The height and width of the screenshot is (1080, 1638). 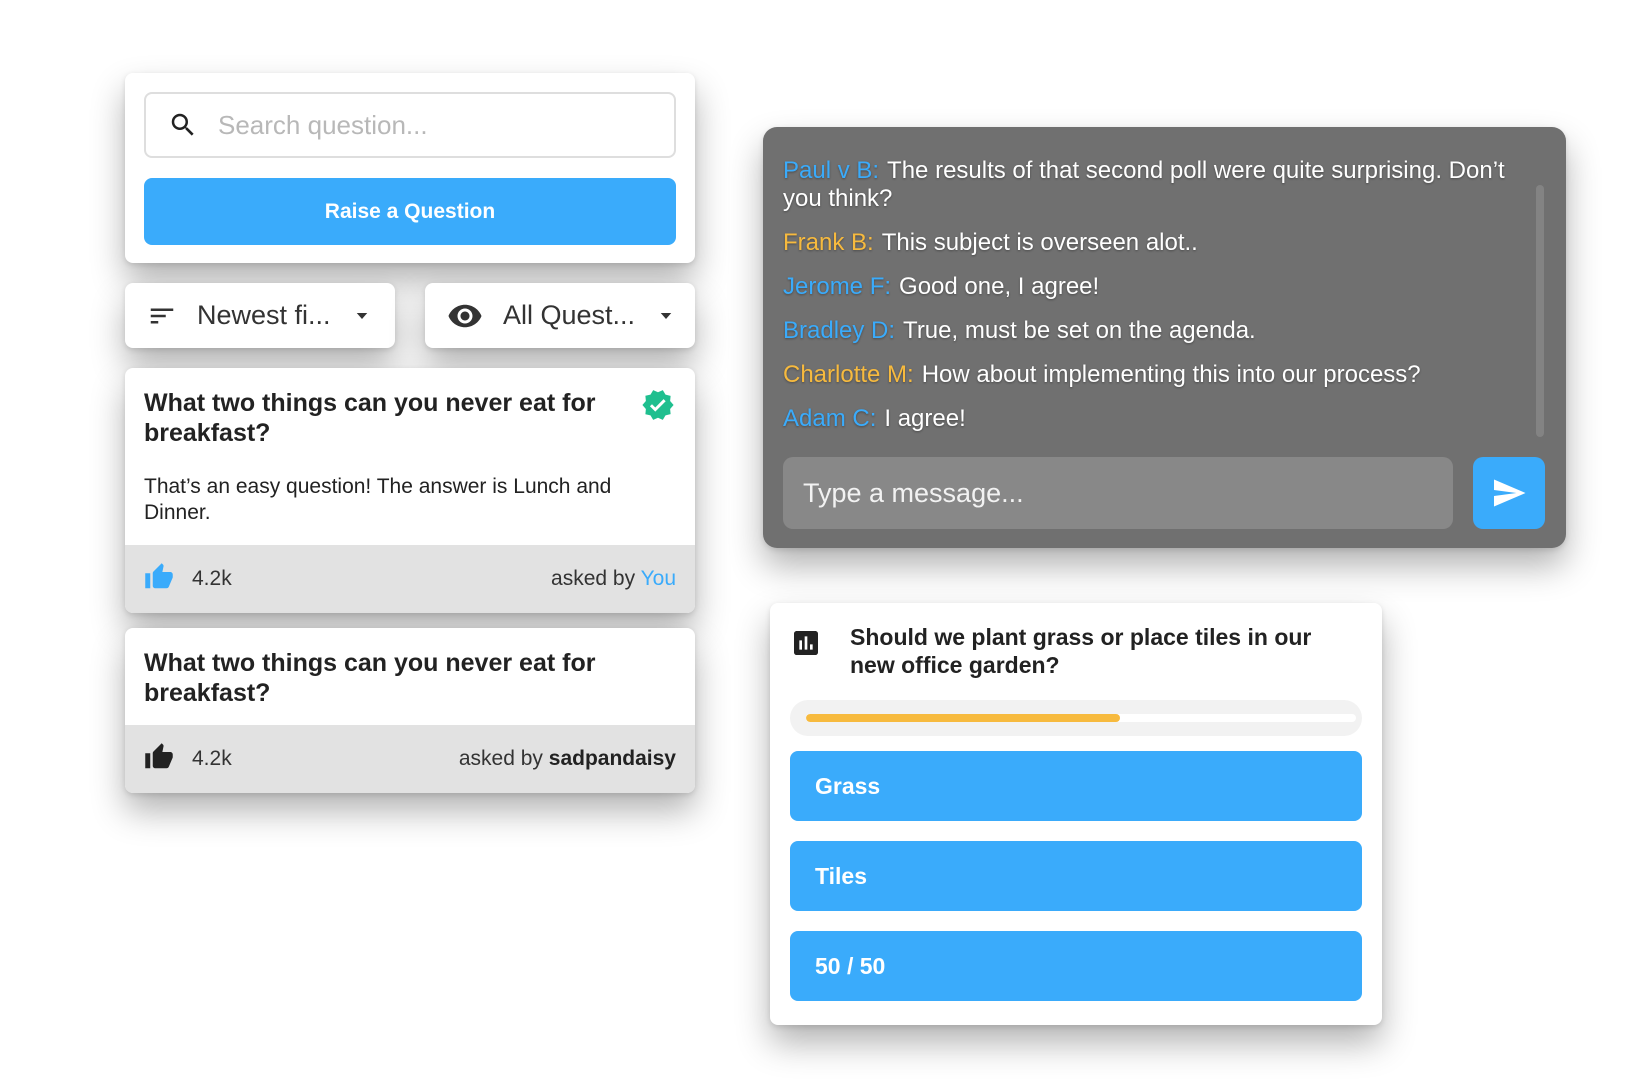 I want to click on chat-author: Charlotte M:, so click(x=848, y=374).